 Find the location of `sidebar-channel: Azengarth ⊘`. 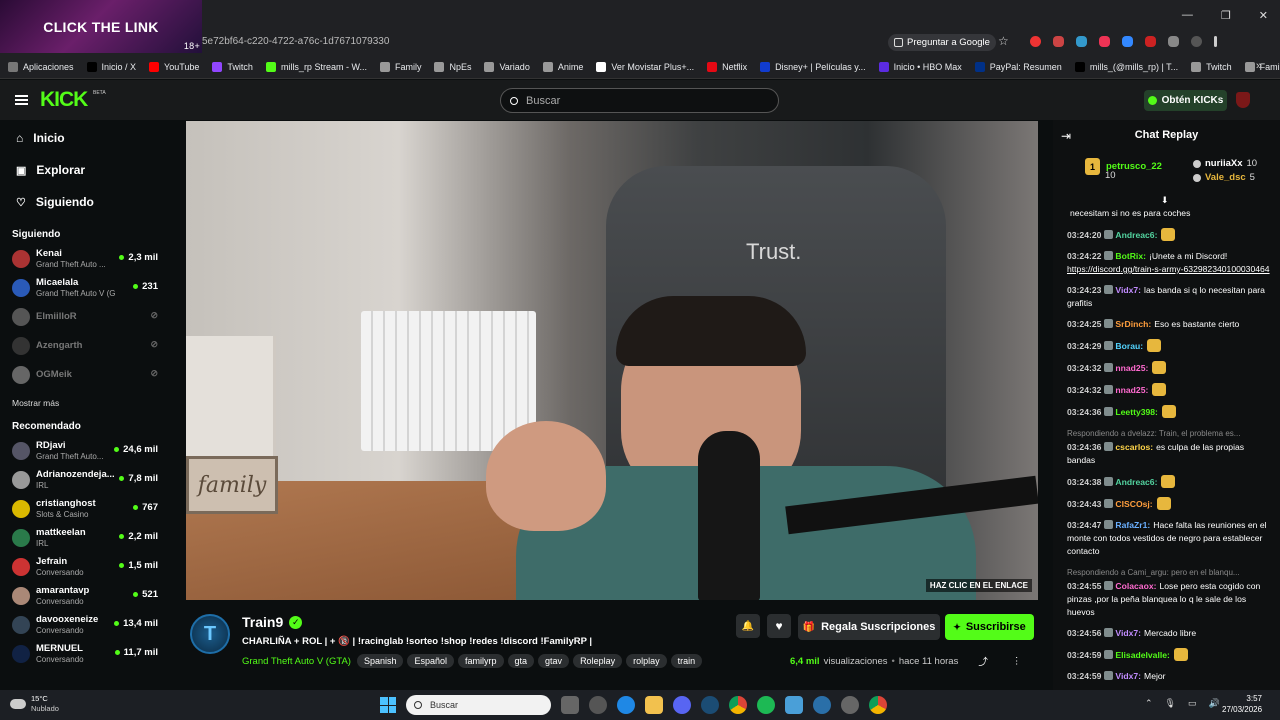

sidebar-channel: Azengarth ⊘ is located at coordinates (85, 345).